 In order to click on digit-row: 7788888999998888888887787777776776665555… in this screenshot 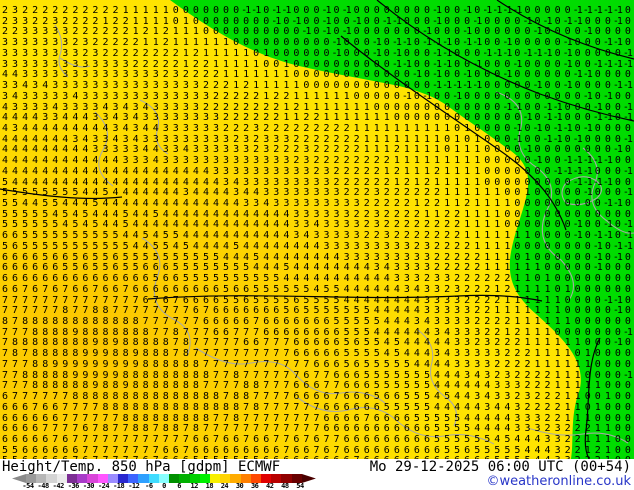, I will do `click(317, 375)`.